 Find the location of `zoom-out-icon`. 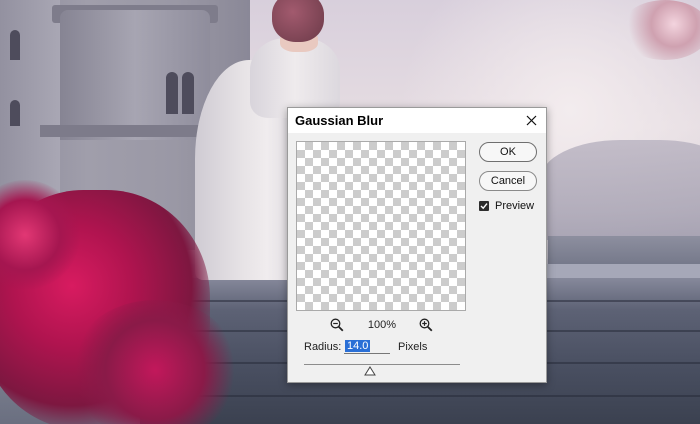

zoom-out-icon is located at coordinates (337, 325).